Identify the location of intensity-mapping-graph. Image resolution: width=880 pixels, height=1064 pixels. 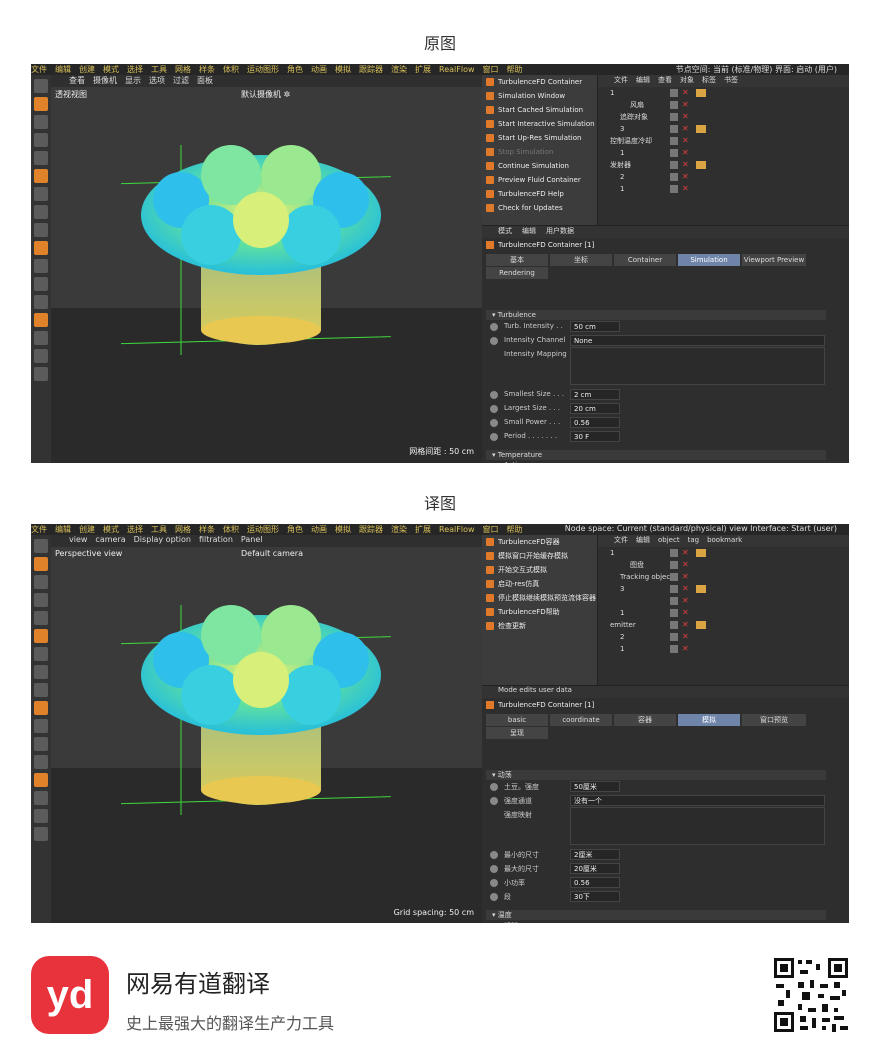
(697, 366).